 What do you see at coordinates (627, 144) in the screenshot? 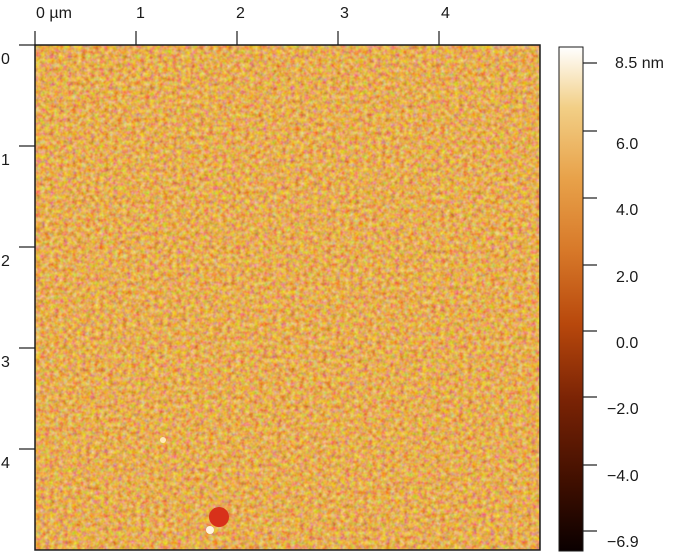
I see `colorbar-label: 6.0` at bounding box center [627, 144].